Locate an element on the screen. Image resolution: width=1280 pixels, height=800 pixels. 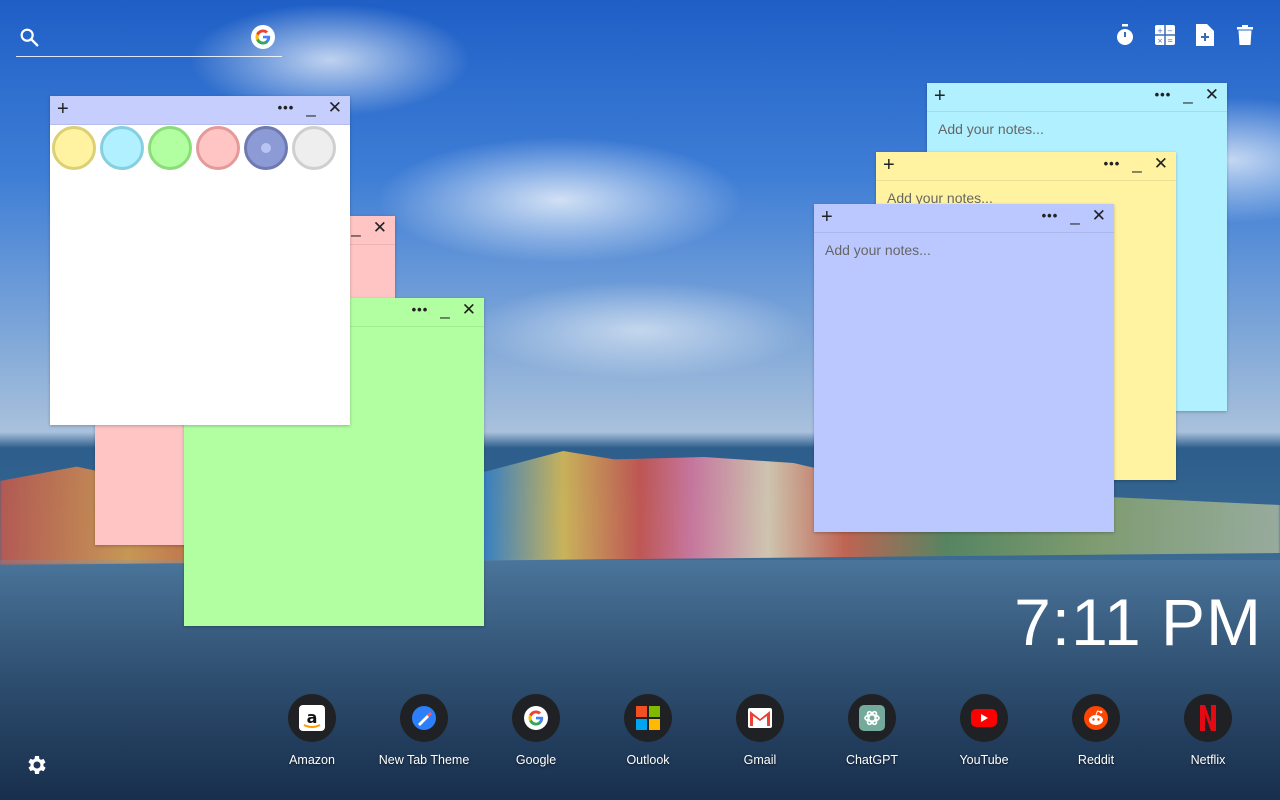
reddit-icon is located at coordinates (1096, 718).